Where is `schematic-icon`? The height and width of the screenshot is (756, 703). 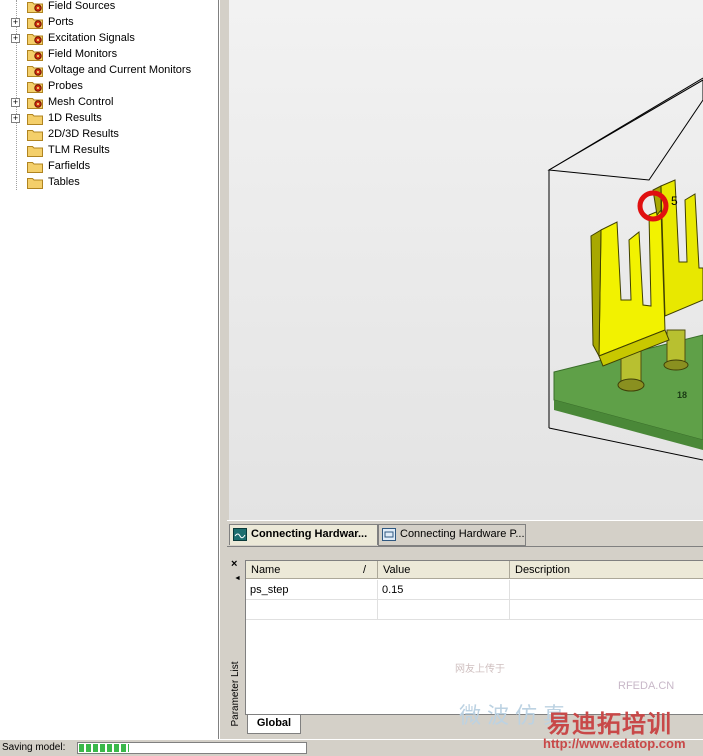
schematic-icon is located at coordinates (389, 534).